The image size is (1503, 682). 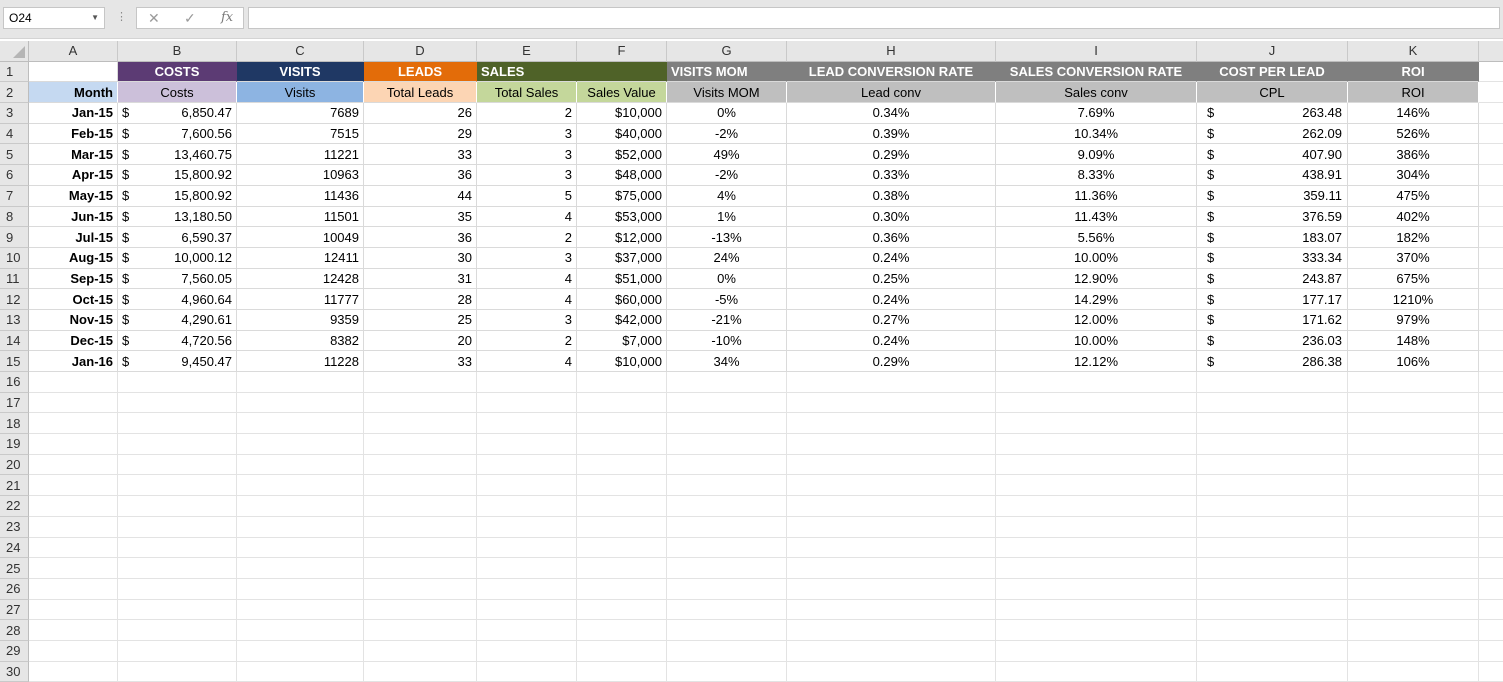 I want to click on sales-value-cell: $10,000, so click(x=622, y=361).